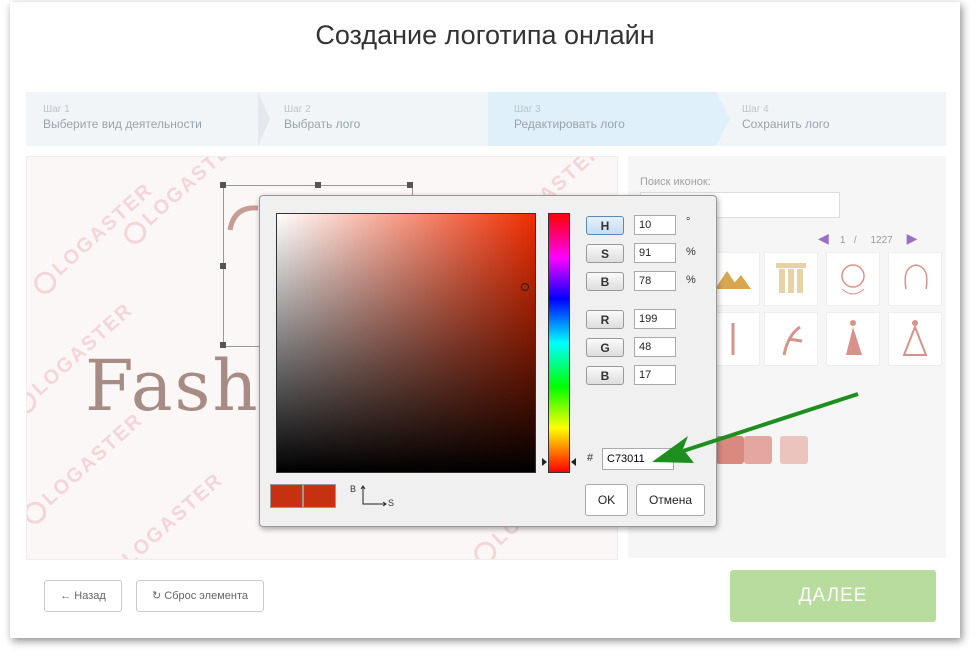 This screenshot has height=656, width=976. I want to click on figure-icon, so click(733, 339).